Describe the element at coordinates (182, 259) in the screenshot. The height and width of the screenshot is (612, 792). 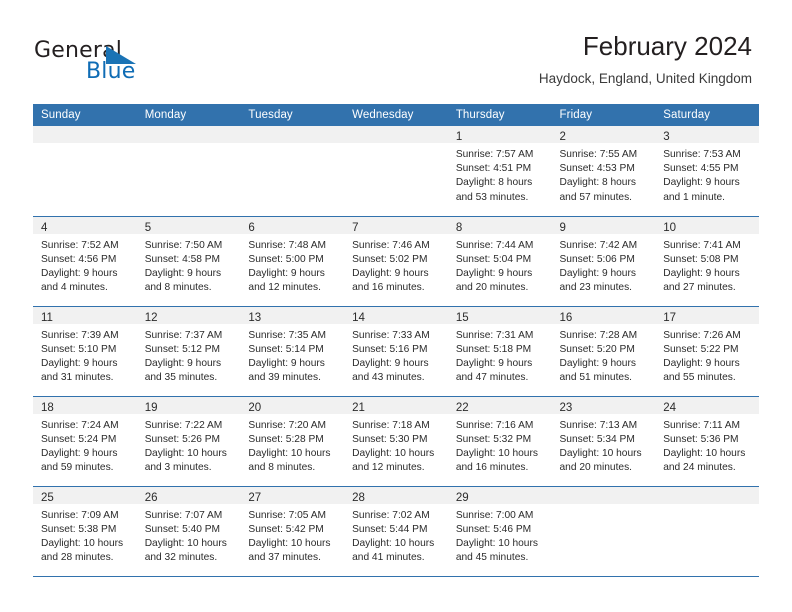
I see `day-detail-line: Sunset: 4:58 PM` at that location.